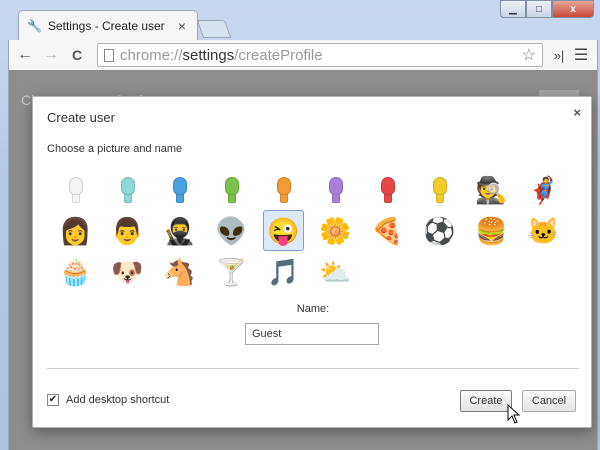 This screenshot has width=600, height=450. What do you see at coordinates (77, 55) in the screenshot?
I see `reload-button: C` at bounding box center [77, 55].